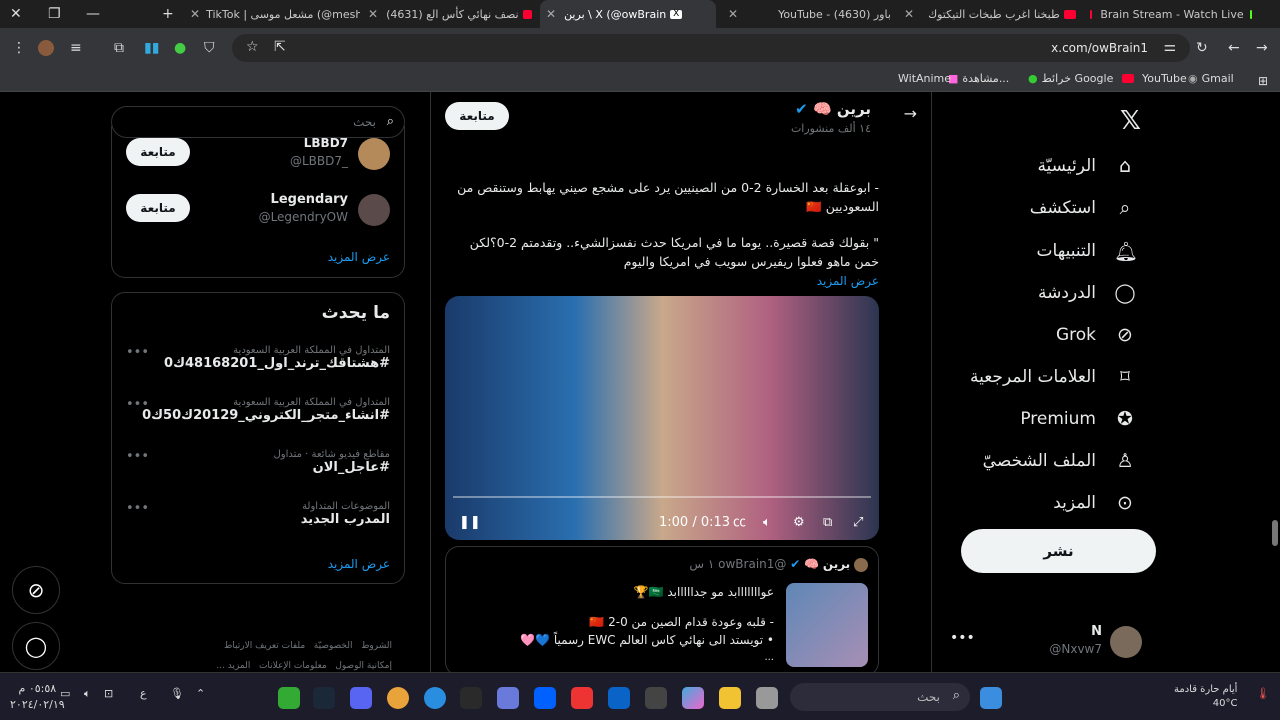 This screenshot has width=1280, height=720. Describe the element at coordinates (711, 48) in the screenshot. I see `address-bar: ☆ ⇱ x.com/owBrain1 ⚌` at that location.